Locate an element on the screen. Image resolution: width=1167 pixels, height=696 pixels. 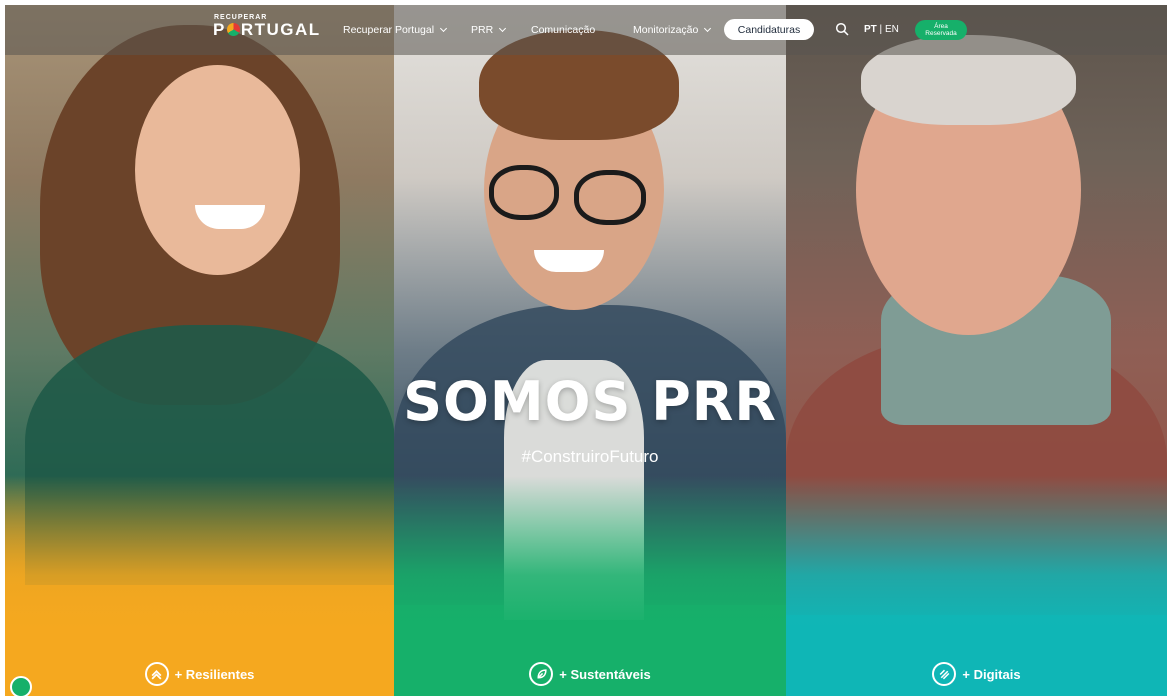
nav-comunicacao: Comunicação is located at coordinates (563, 30).